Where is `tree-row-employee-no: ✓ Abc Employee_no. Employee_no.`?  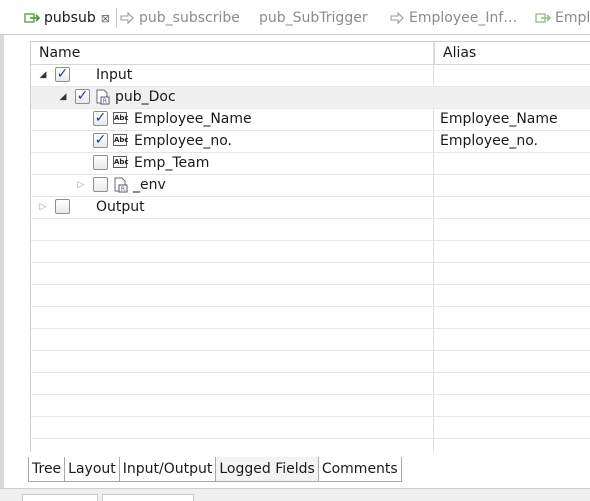 tree-row-employee-no: ✓ Abc Employee_no. Employee_no. is located at coordinates (310, 142).